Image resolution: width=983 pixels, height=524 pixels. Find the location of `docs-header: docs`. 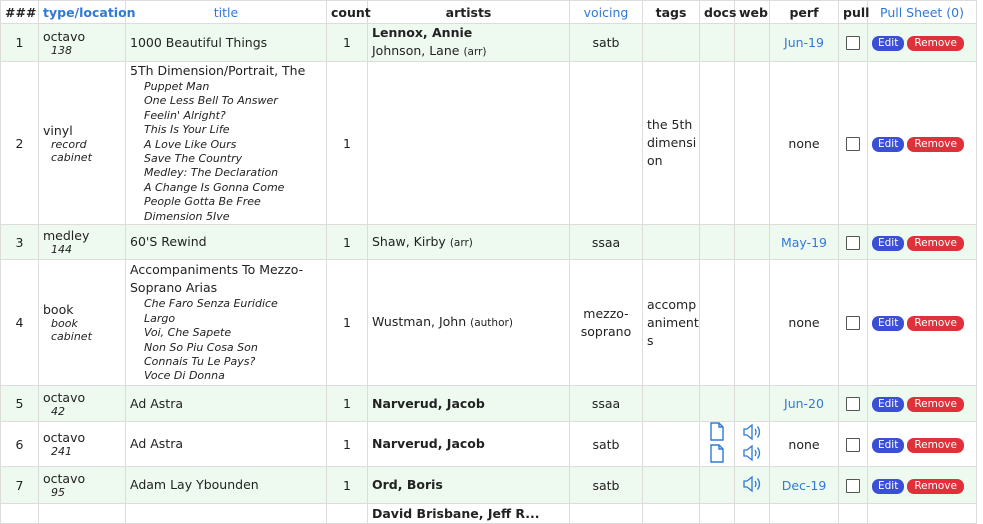

docs-header: docs is located at coordinates (717, 12).